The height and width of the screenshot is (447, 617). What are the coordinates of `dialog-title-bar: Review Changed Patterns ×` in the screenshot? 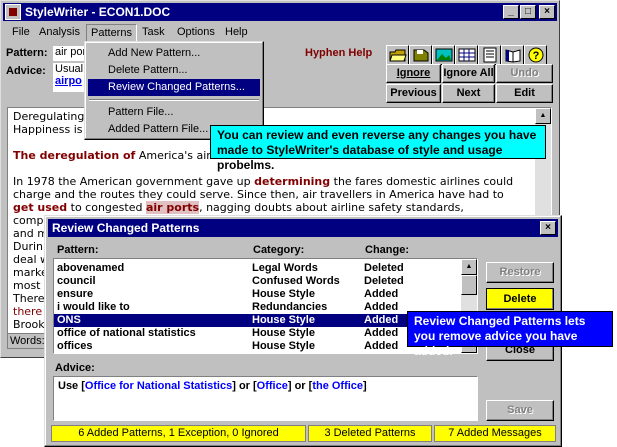 It's located at (303, 228).